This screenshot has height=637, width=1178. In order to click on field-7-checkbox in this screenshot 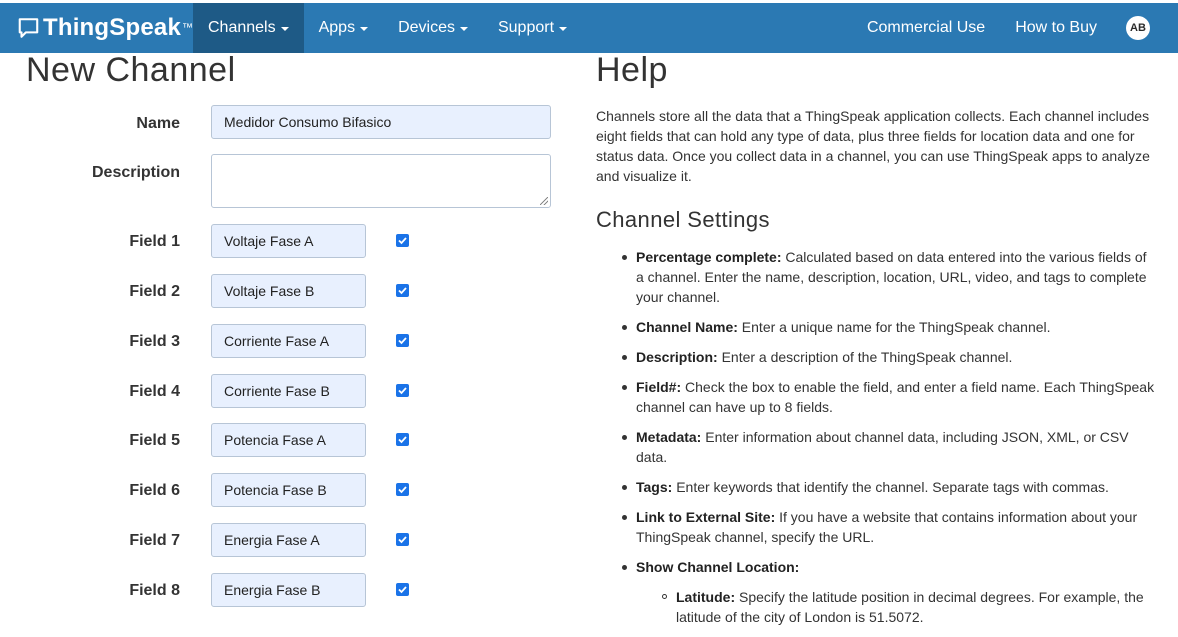, I will do `click(402, 539)`.